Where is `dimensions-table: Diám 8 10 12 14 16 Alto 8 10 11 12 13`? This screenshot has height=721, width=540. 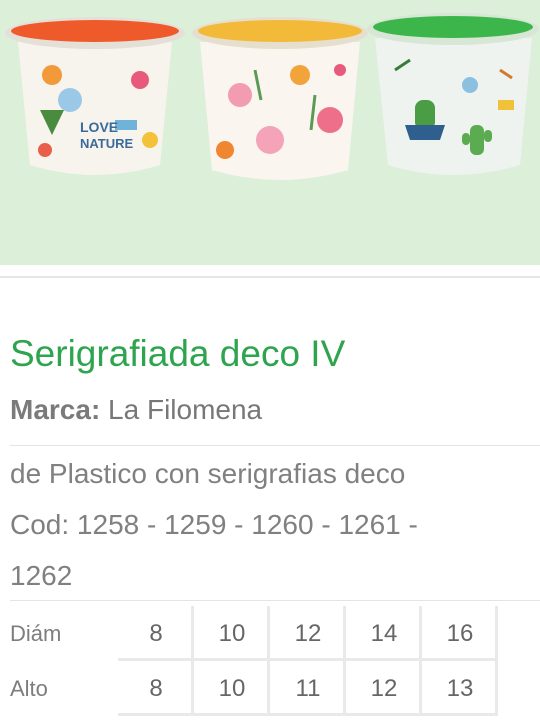
dimensions-table: Diám 8 10 12 14 16 Alto 8 10 11 12 13 is located at coordinates (249, 661).